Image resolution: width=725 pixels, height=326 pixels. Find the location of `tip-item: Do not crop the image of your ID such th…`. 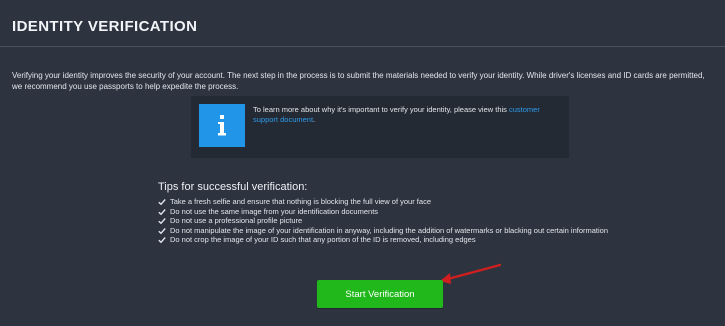

tip-item: Do not crop the image of your ID such th… is located at coordinates (388, 240).